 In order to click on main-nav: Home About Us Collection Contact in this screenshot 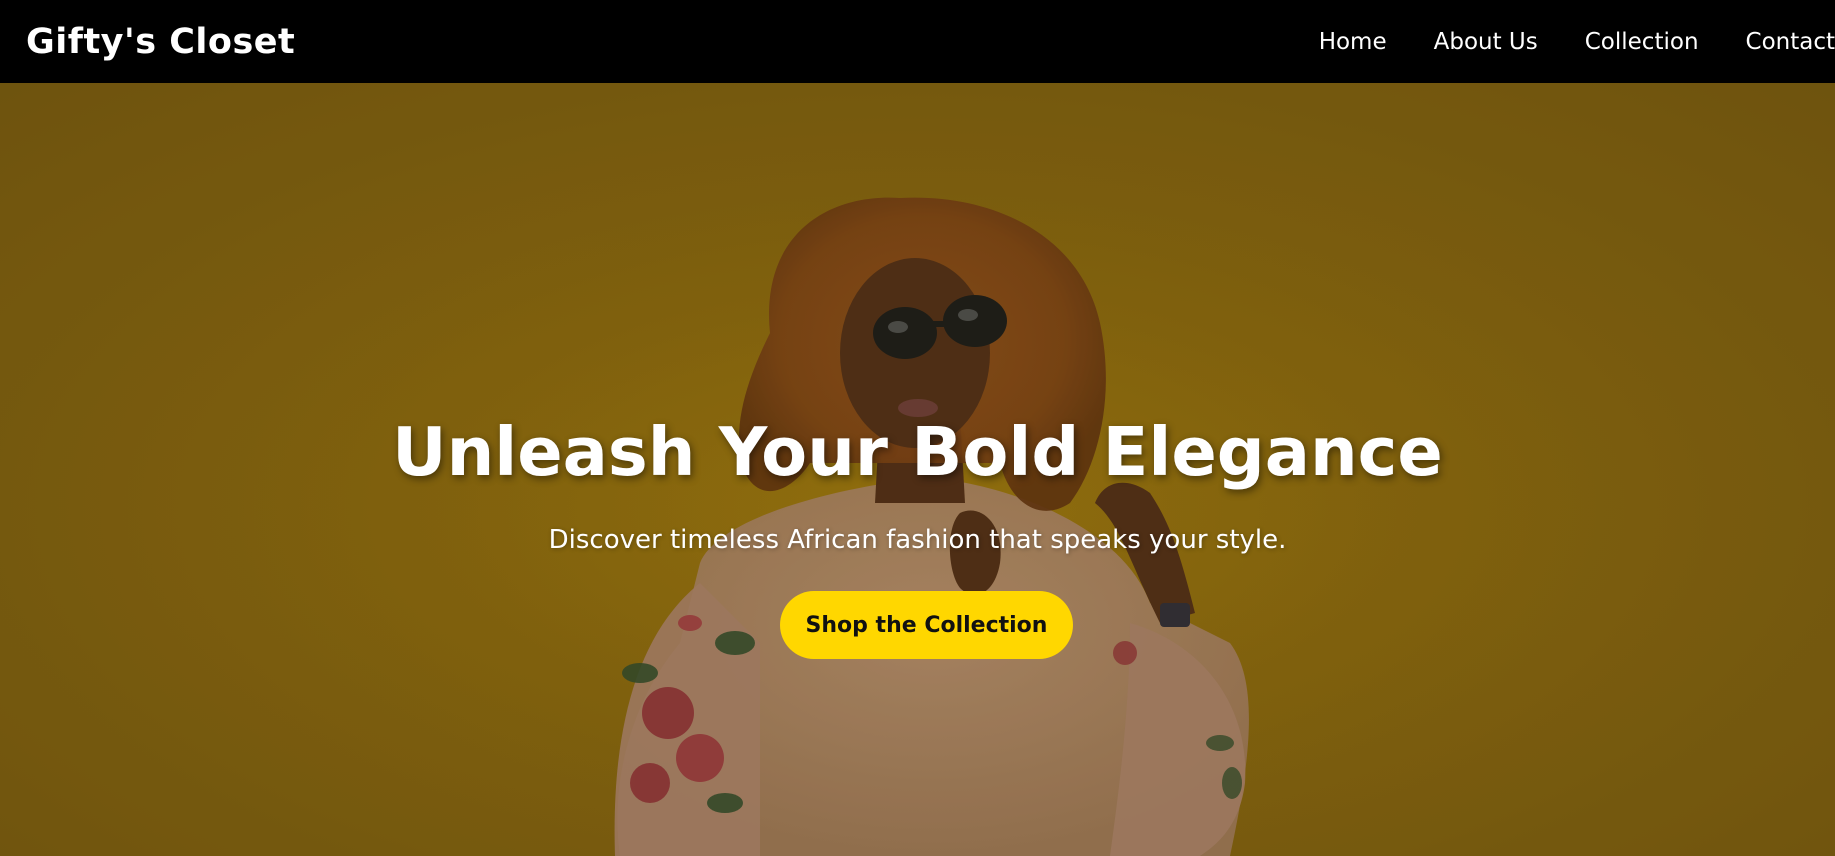, I will do `click(1553, 41)`.